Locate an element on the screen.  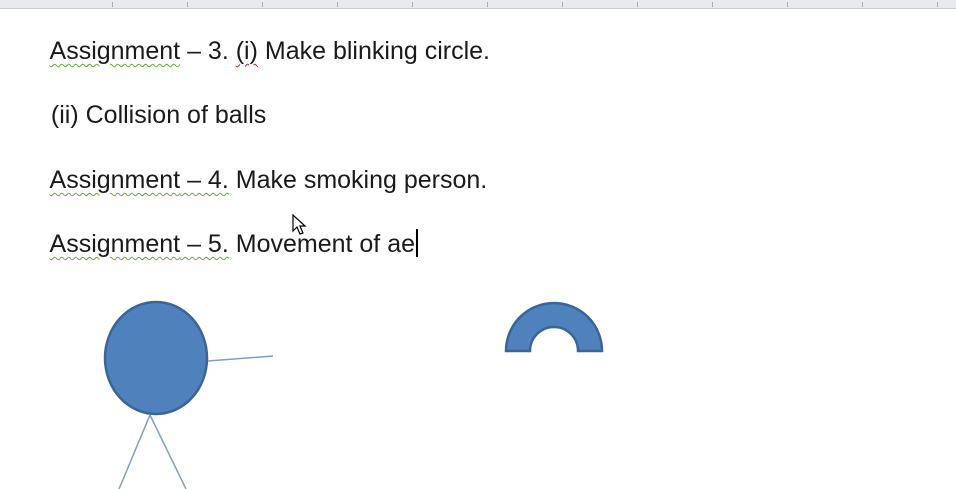
leg-right-line-shape is located at coordinates (168, 451).